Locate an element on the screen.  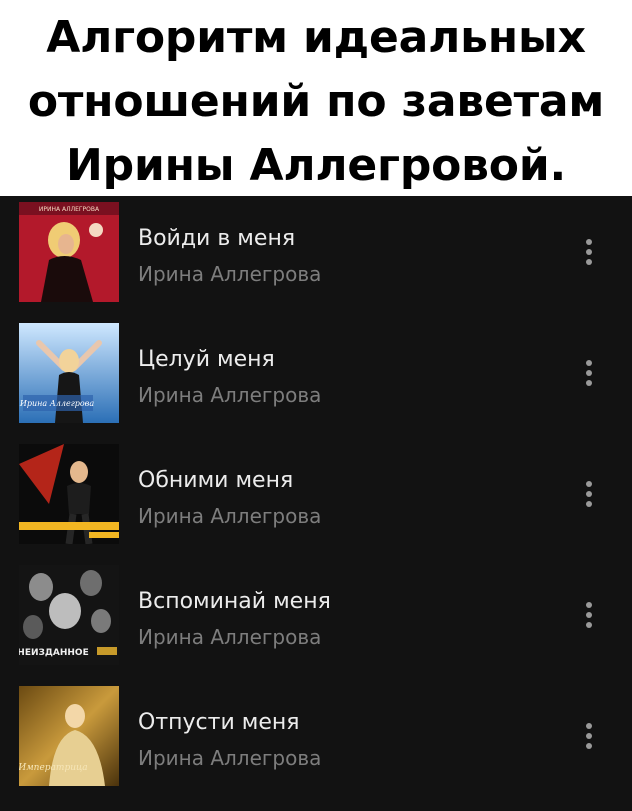
album-cover-4: НЕИЗДАННОЕ is located at coordinates (69, 615).